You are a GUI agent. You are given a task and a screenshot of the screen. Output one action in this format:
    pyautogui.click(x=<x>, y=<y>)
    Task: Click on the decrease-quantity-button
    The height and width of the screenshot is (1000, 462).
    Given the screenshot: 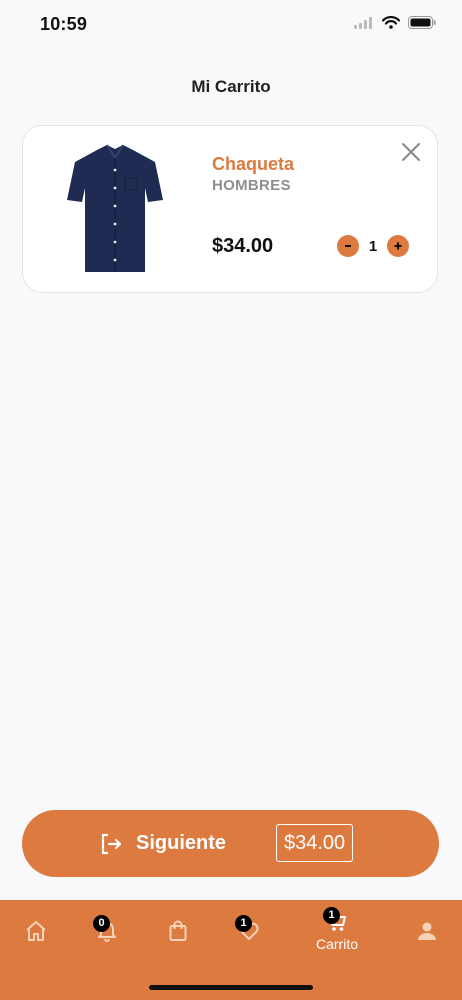 What is the action you would take?
    pyautogui.click(x=348, y=246)
    